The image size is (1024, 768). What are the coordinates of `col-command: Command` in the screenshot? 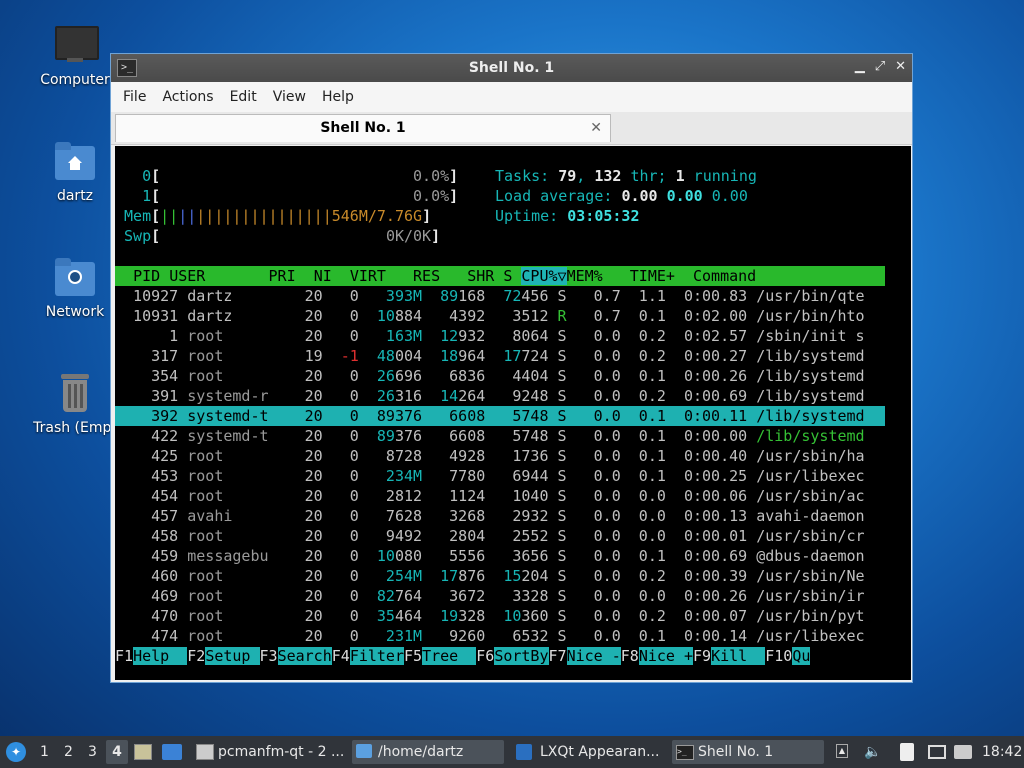 It's located at (724, 276).